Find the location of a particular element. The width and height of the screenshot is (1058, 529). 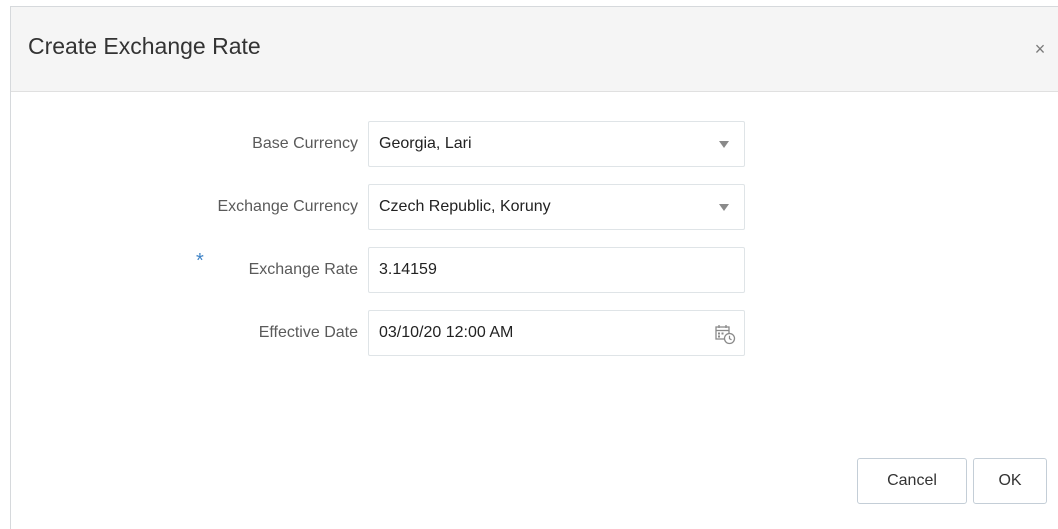

exchange-rate-row: * Exchange Rate 3.14159 is located at coordinates (534, 270).